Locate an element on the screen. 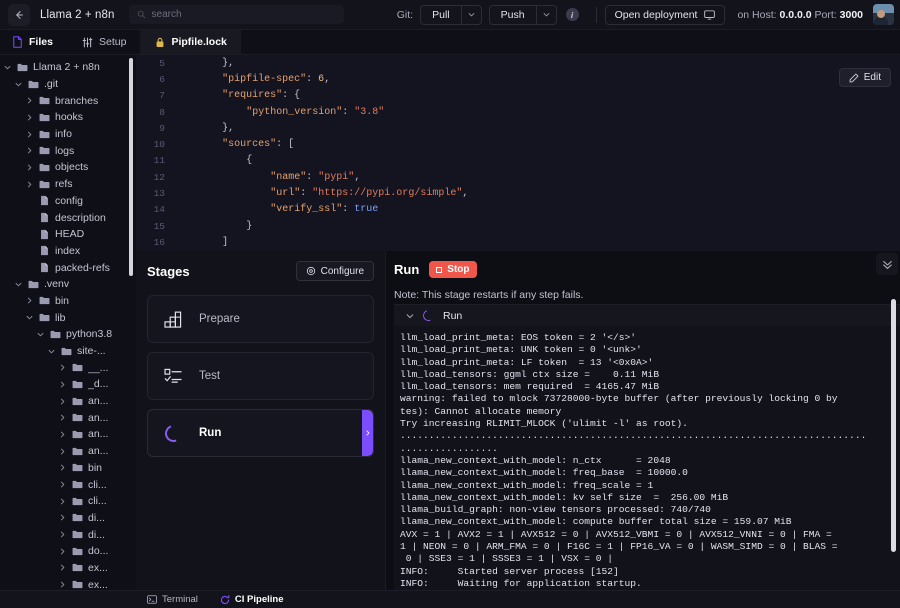 Image resolution: width=900 pixels, height=608 pixels. file-tree-item: packed-refs is located at coordinates (68, 267).